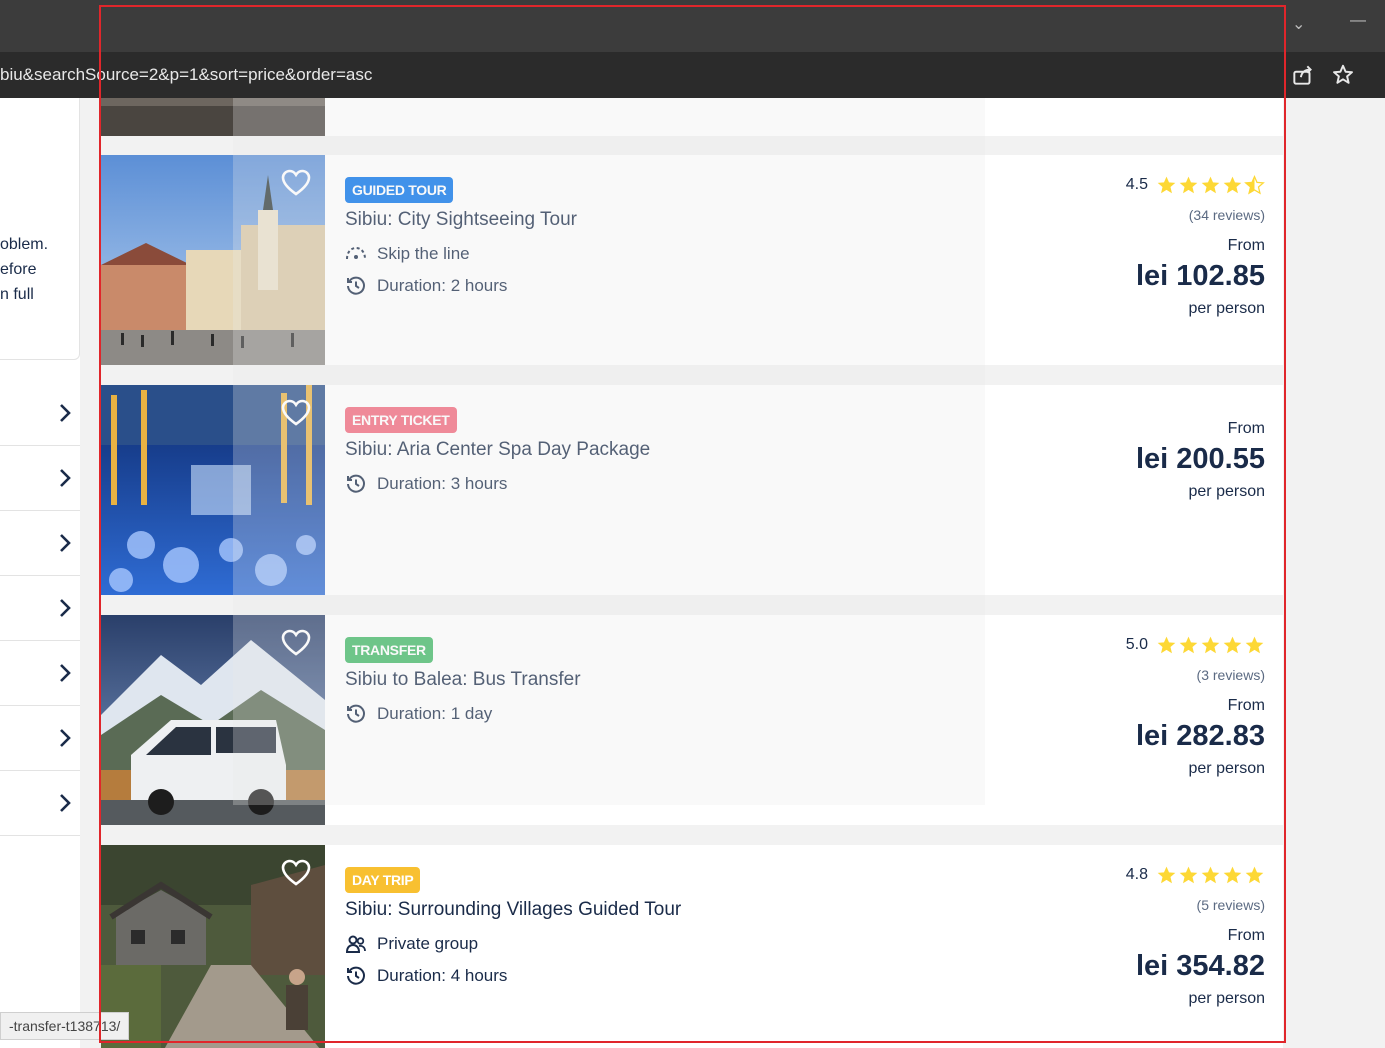 The width and height of the screenshot is (1385, 1048). What do you see at coordinates (1358, 21) in the screenshot?
I see `minimize-icon: —` at bounding box center [1358, 21].